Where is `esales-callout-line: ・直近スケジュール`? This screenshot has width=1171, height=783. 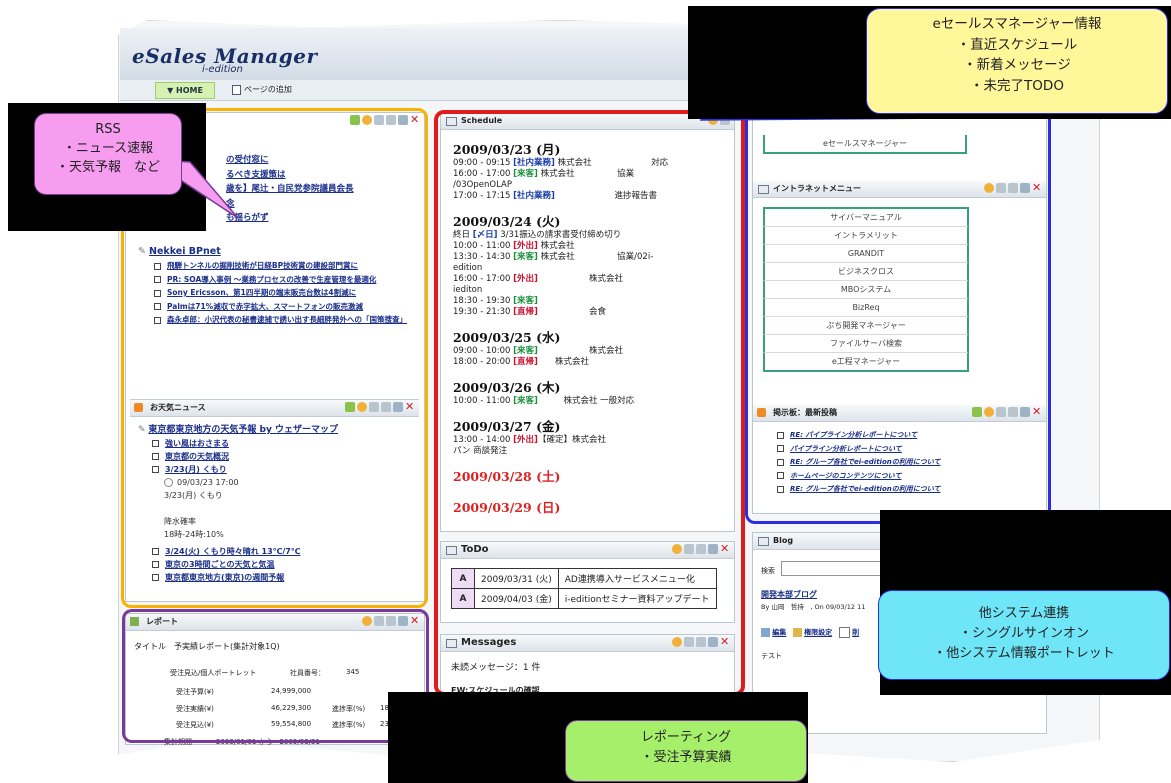 esales-callout-line: ・直近スケジュール is located at coordinates (1017, 44).